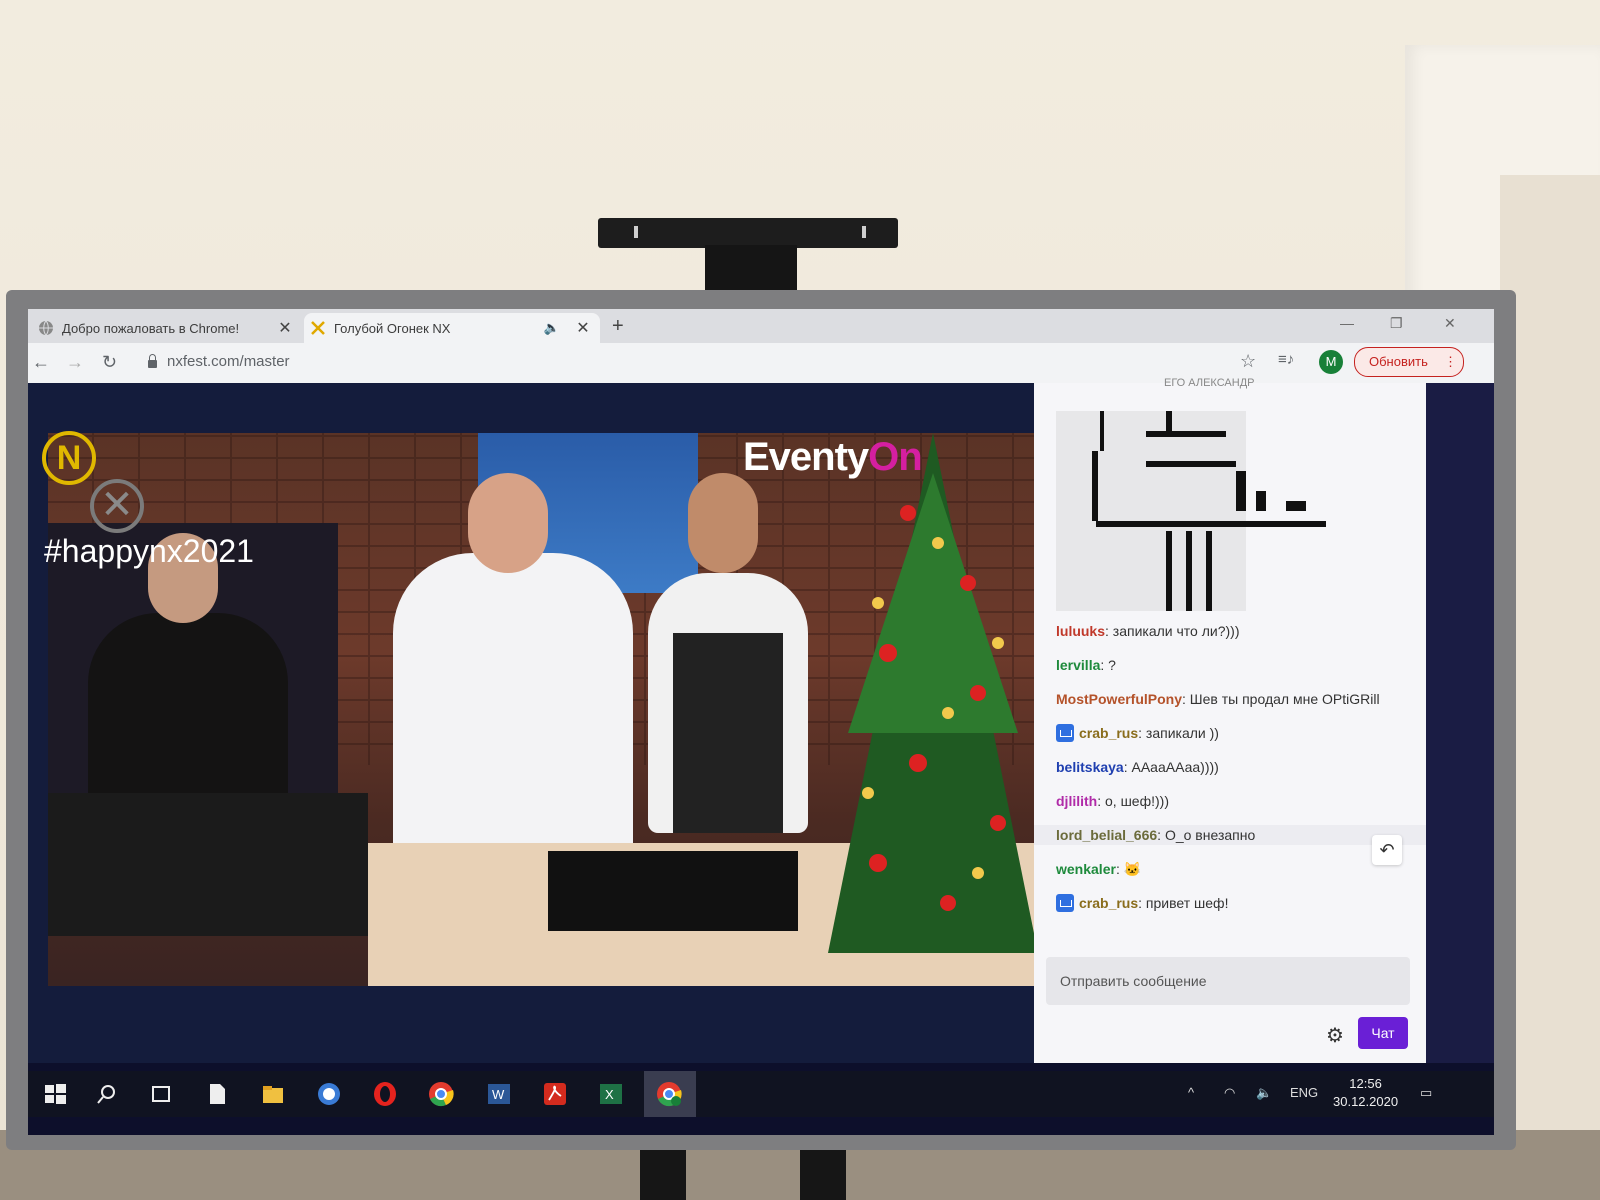  I want to click on chat-message: lervilla: ?, so click(1236, 665).